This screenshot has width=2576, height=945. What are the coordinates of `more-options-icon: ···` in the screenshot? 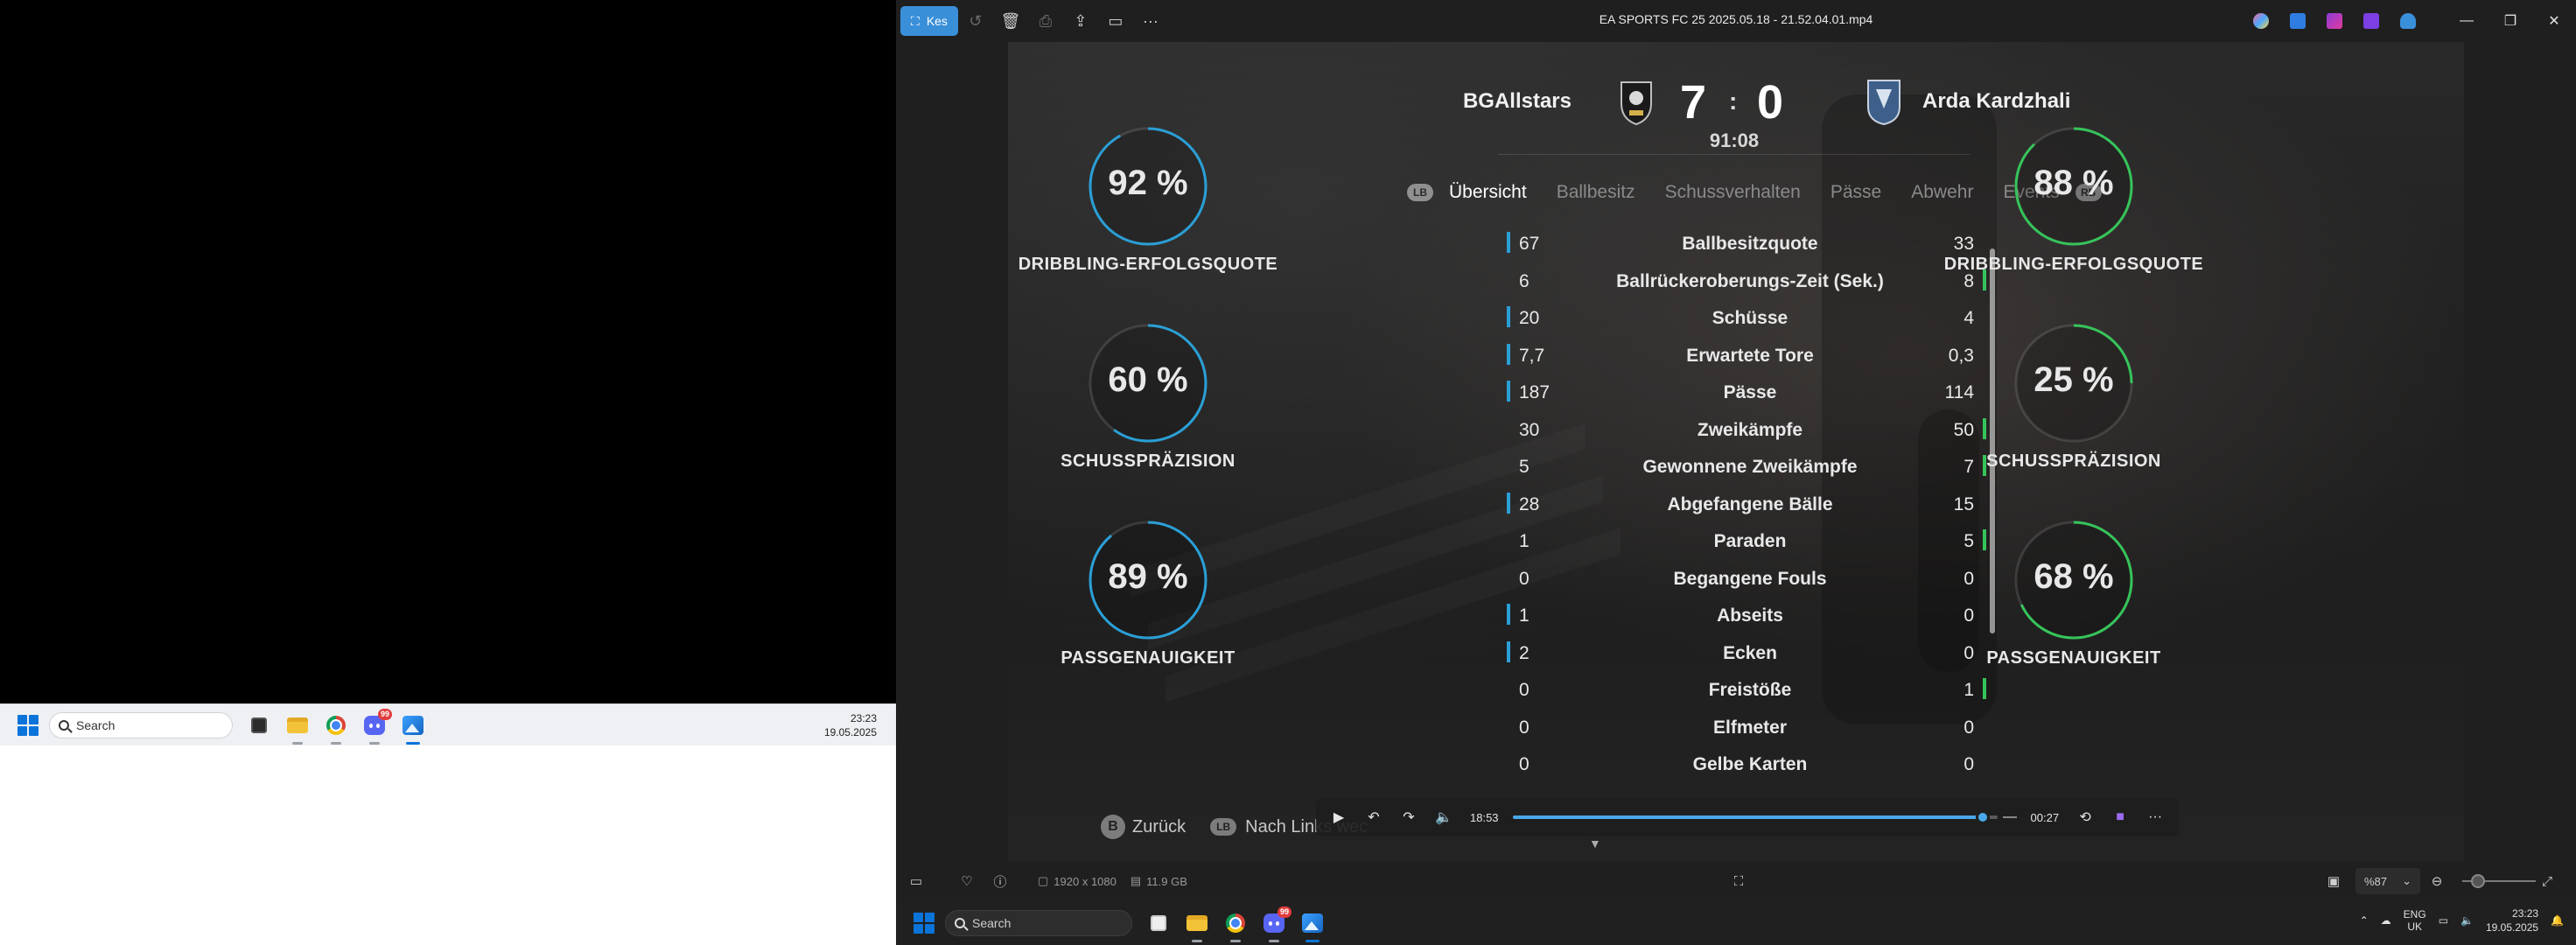 It's located at (1150, 21).